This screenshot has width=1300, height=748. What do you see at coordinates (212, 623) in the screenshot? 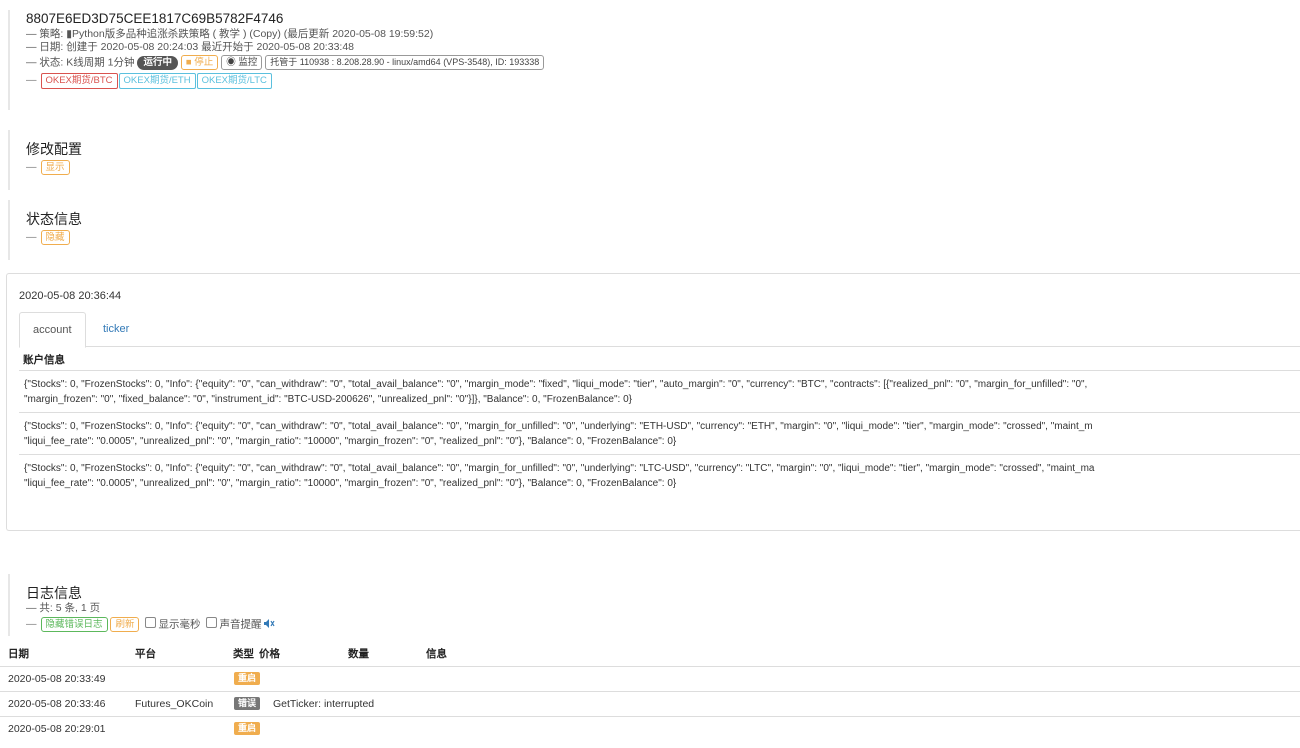
I see `sound-checkbox` at bounding box center [212, 623].